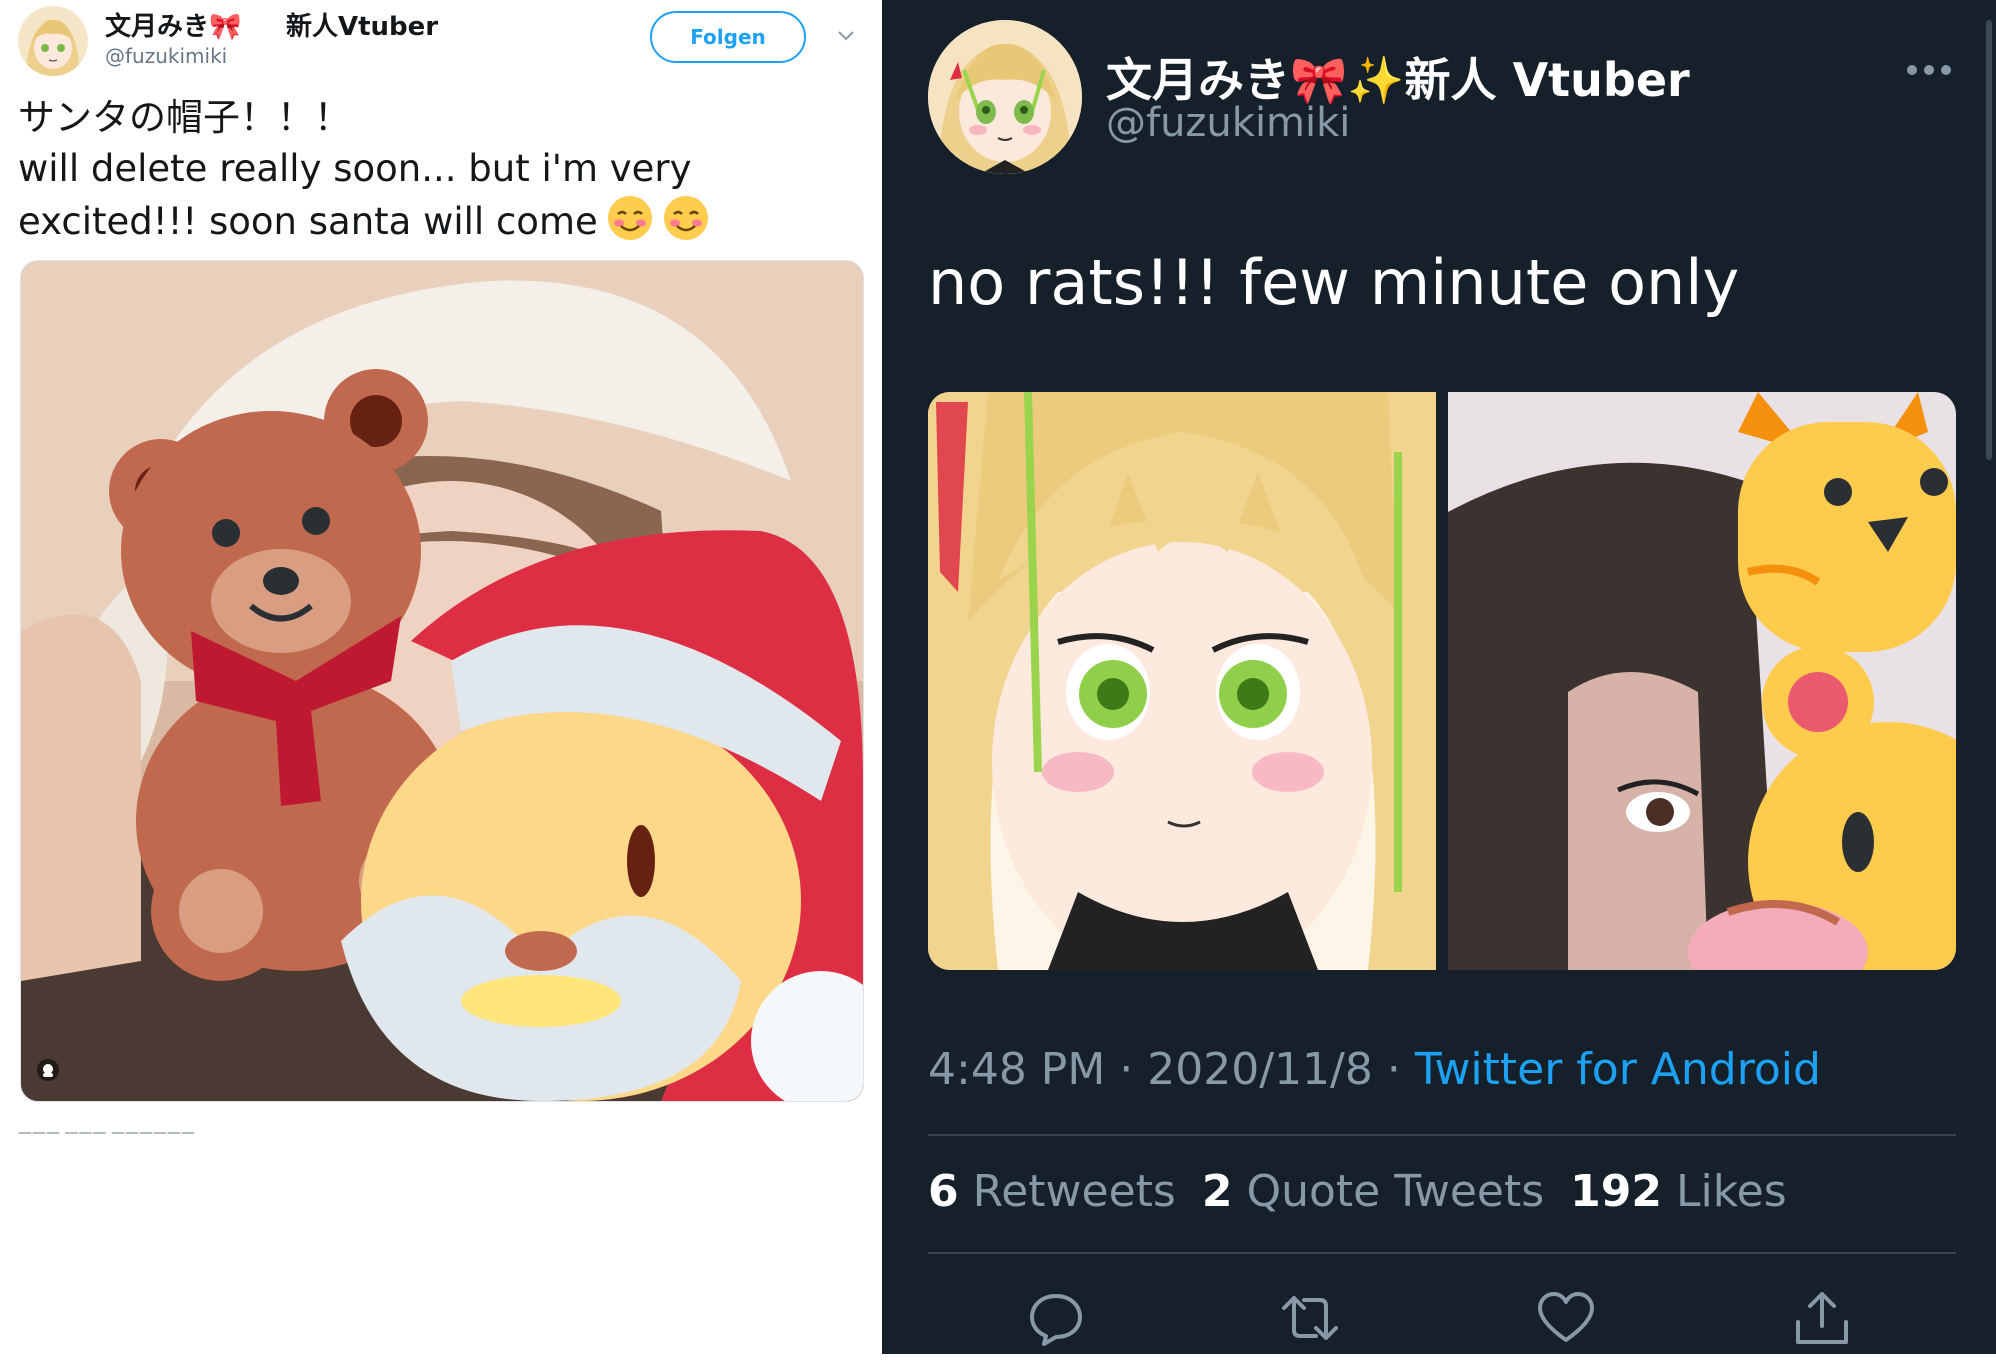 The width and height of the screenshot is (1996, 1372). I want to click on quotes-label: Quote Tweets, so click(1395, 1191).